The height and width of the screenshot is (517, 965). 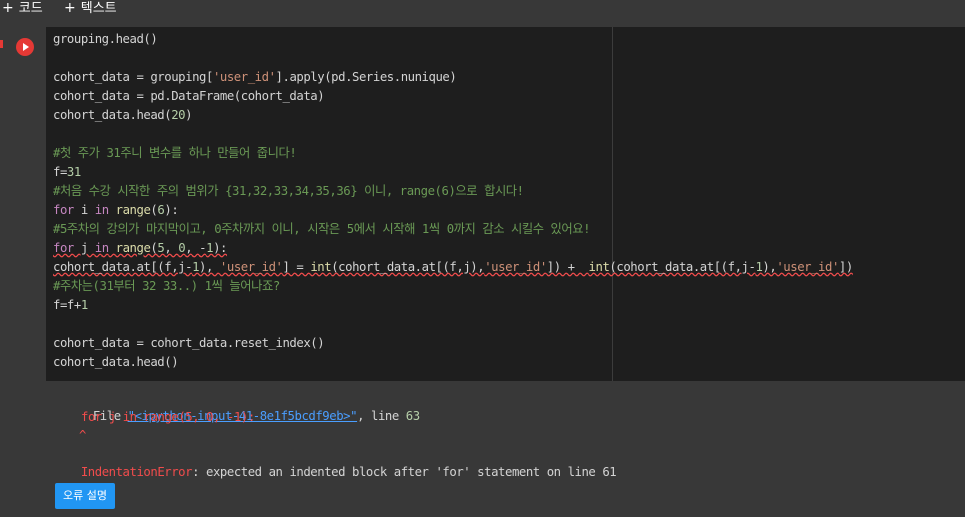 What do you see at coordinates (168, 417) in the screenshot?
I see `traceback-code-echo: for j in range(5, 0, -1):` at bounding box center [168, 417].